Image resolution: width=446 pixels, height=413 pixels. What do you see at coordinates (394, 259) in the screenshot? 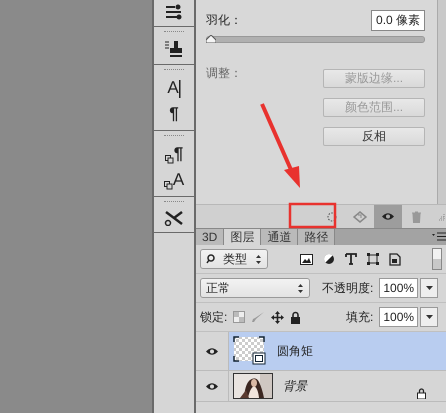
I see `smart-object-icon` at bounding box center [394, 259].